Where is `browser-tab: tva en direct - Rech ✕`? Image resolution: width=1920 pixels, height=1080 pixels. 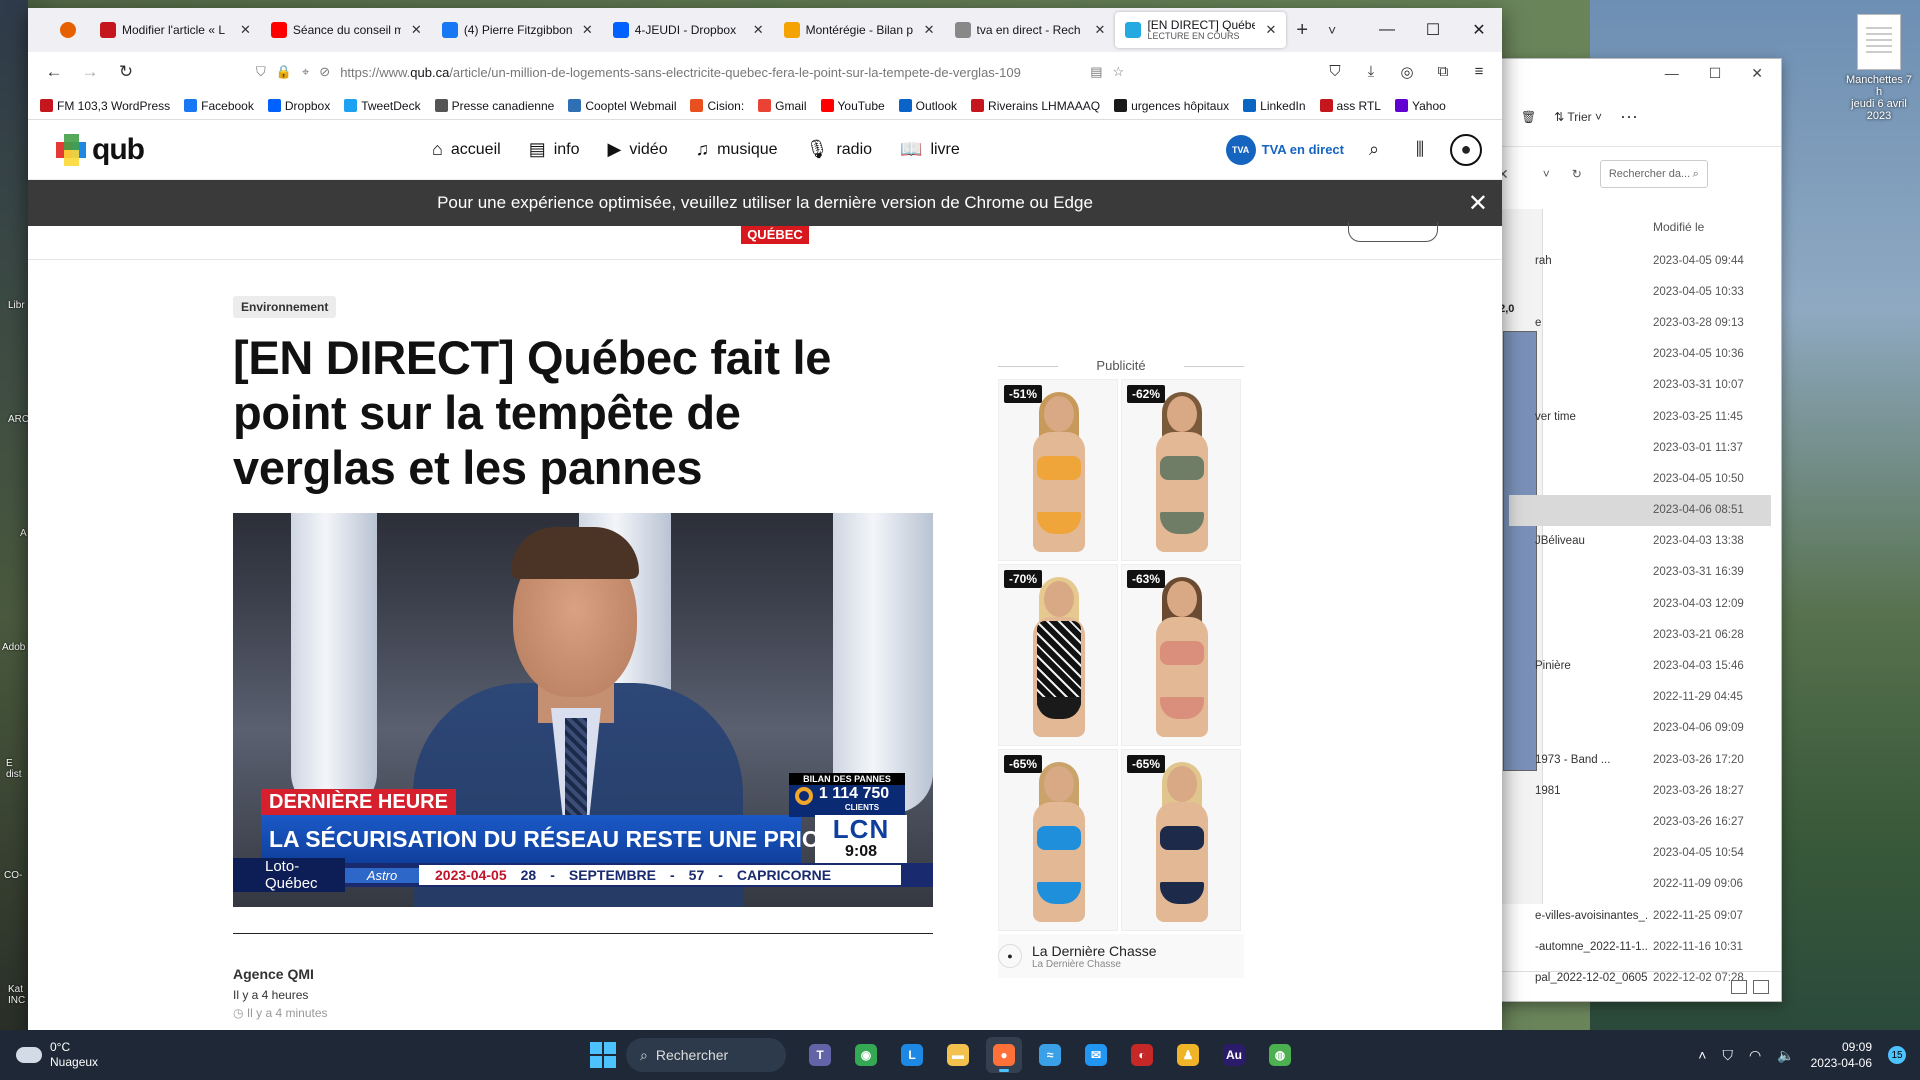
browser-tab: tva en direct - Rech ✕ is located at coordinates (1030, 30).